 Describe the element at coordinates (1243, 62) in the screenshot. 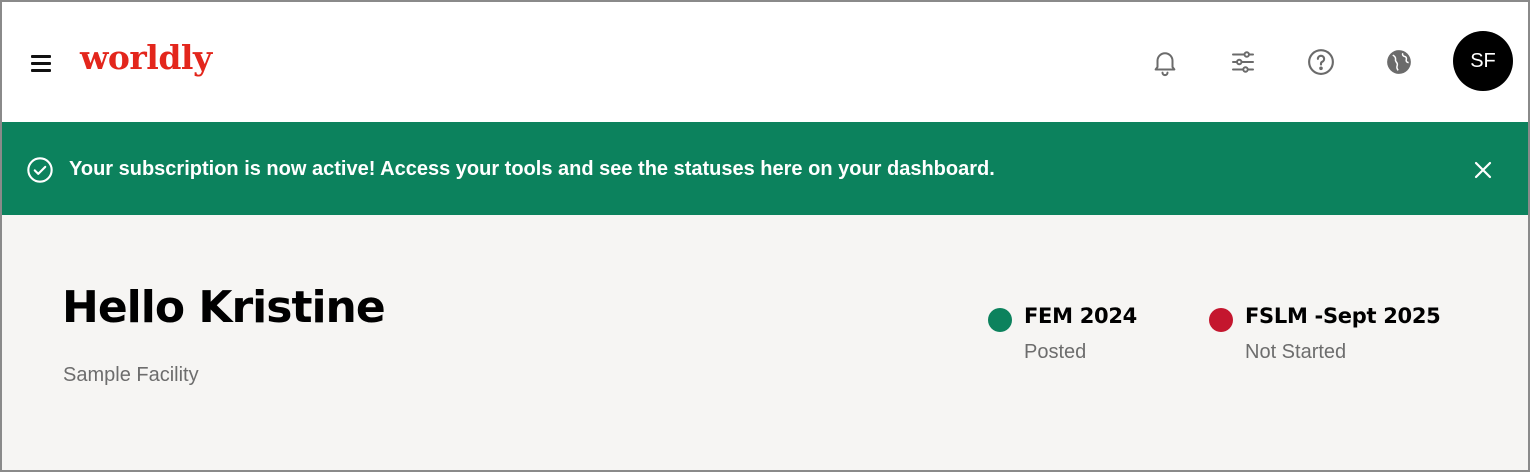

I see `sliders-icon` at that location.